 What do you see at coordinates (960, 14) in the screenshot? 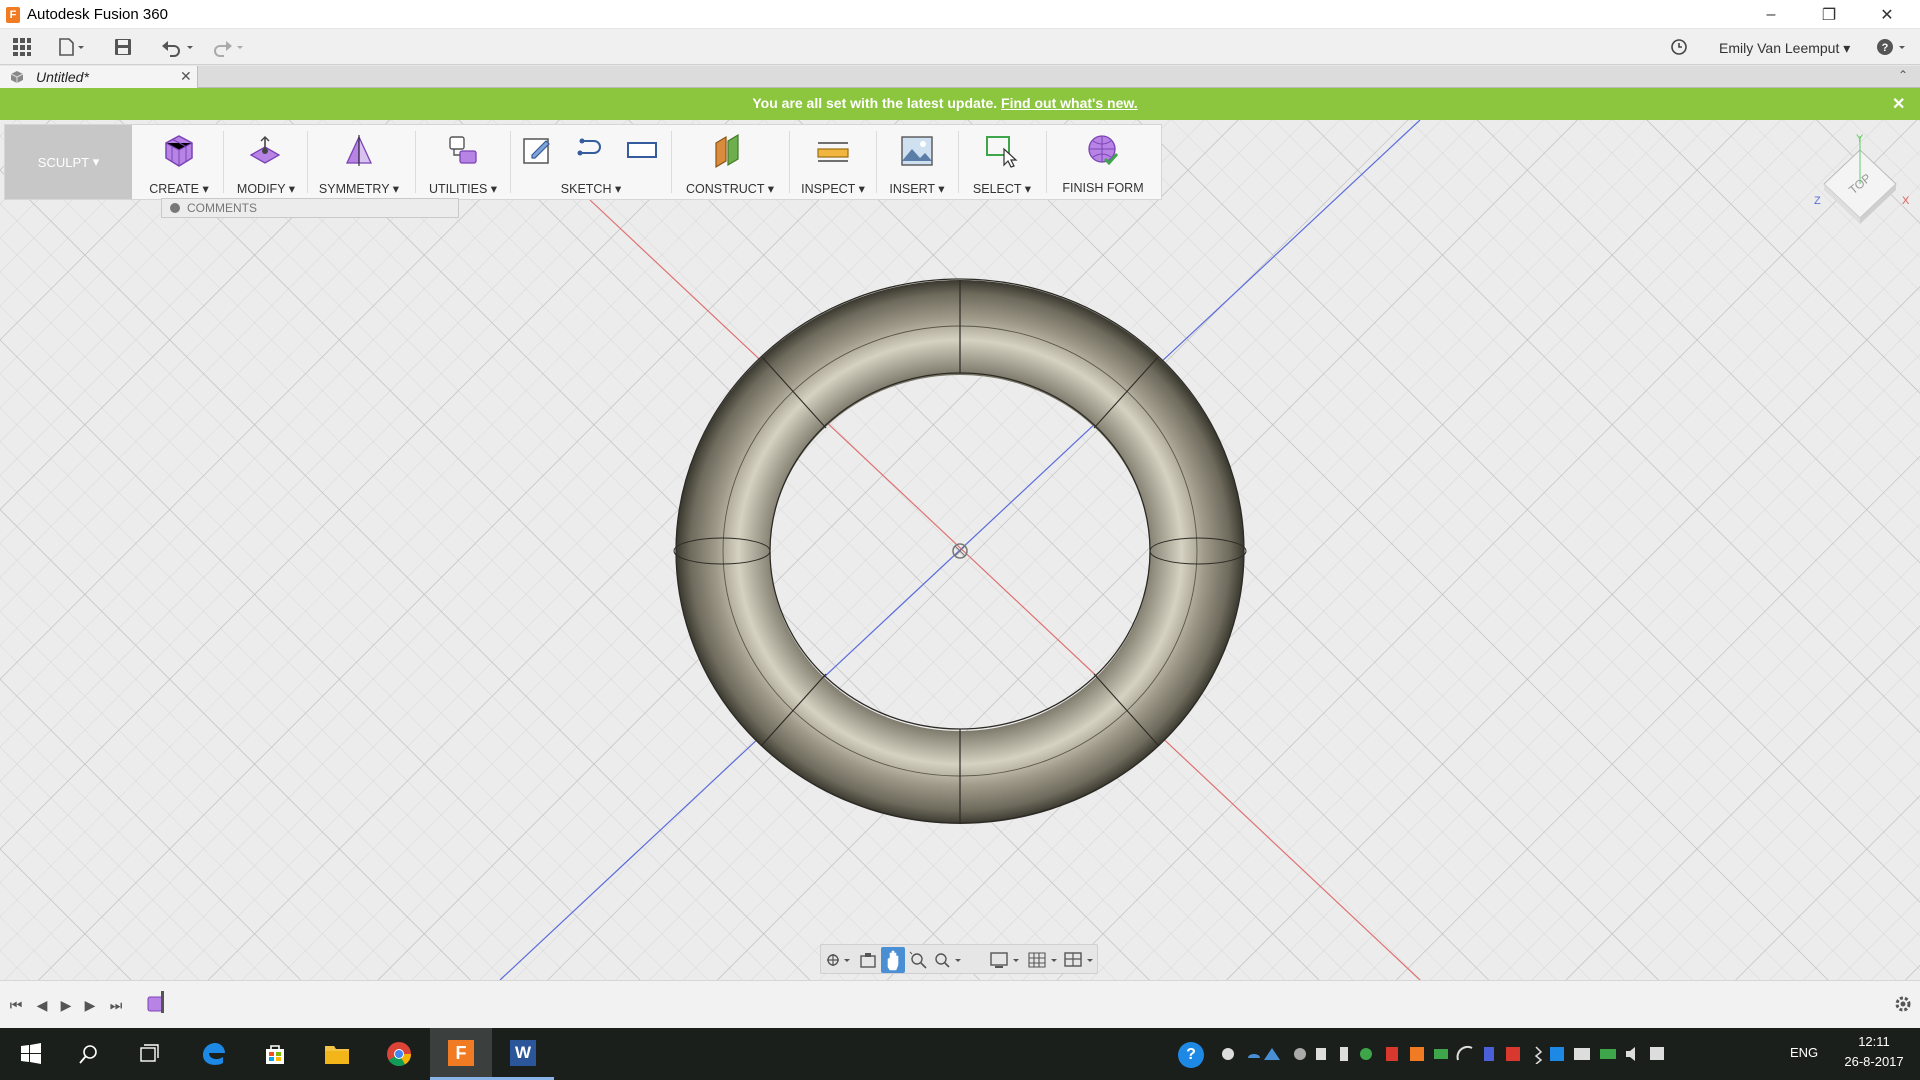
I see `title-bar: F Autodesk Fusion 360 – ❐ ✕` at bounding box center [960, 14].